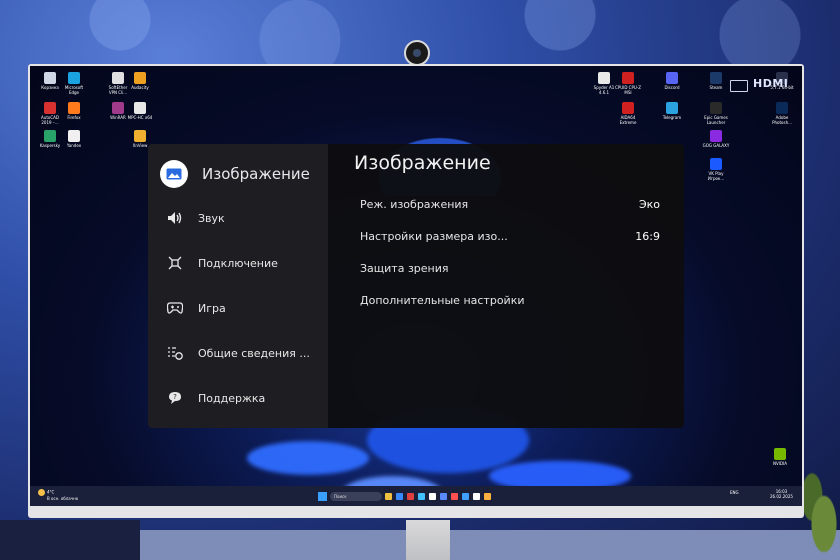 This screenshot has width=840, height=560. I want to click on osd-title: Изображение, so click(422, 163).